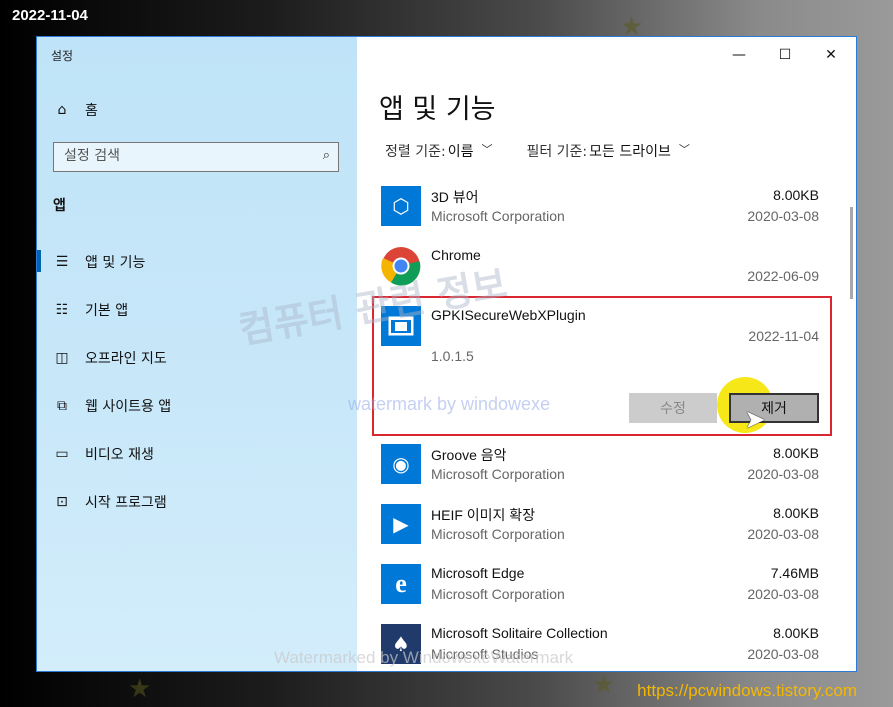 The width and height of the screenshot is (893, 707). Describe the element at coordinates (326, 155) in the screenshot. I see `search-icon: ⌕` at that location.